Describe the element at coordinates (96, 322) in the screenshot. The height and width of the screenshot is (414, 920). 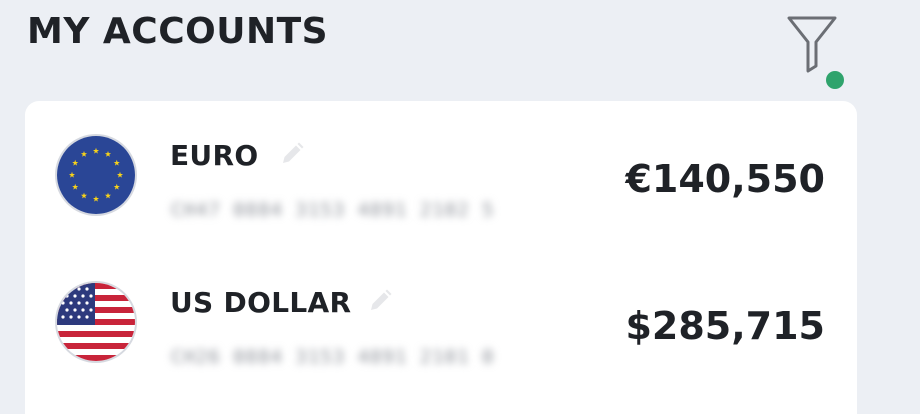
I see `us-flag-icon` at that location.